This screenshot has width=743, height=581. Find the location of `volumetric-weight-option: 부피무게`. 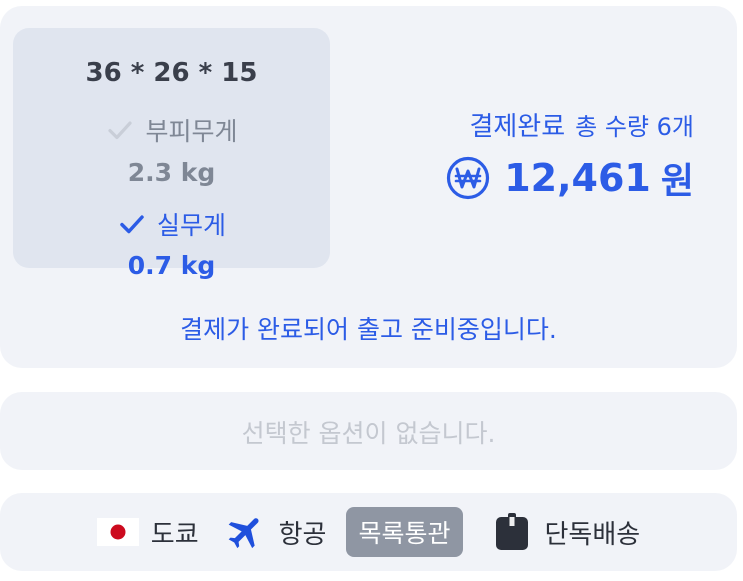

volumetric-weight-option: 부피무게 is located at coordinates (171, 130).